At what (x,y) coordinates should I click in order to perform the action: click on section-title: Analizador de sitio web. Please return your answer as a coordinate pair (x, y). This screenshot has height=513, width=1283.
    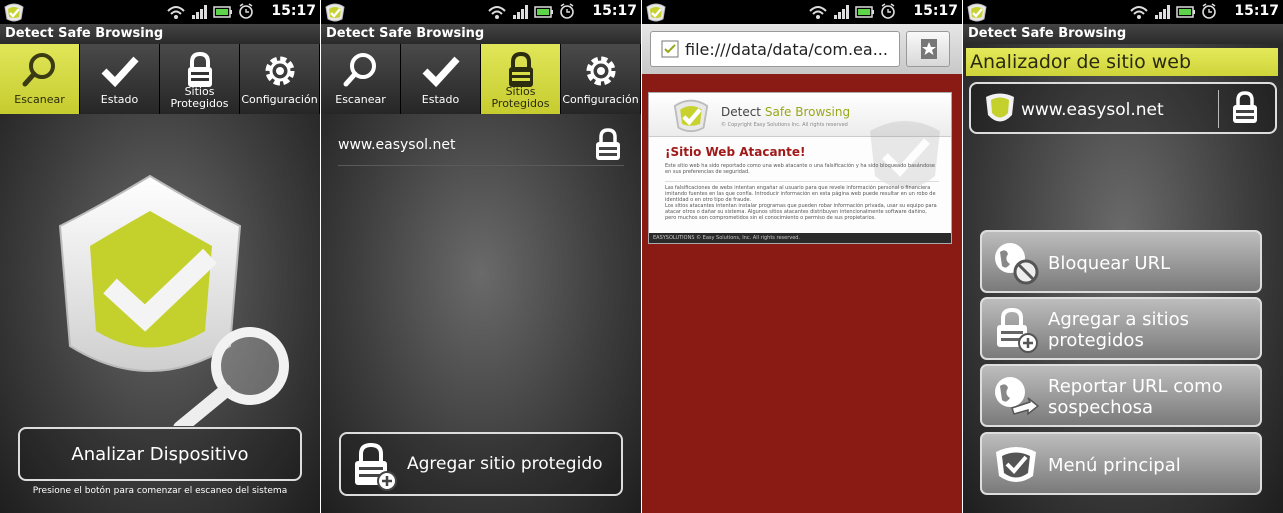
    Looking at the image, I should click on (1122, 62).